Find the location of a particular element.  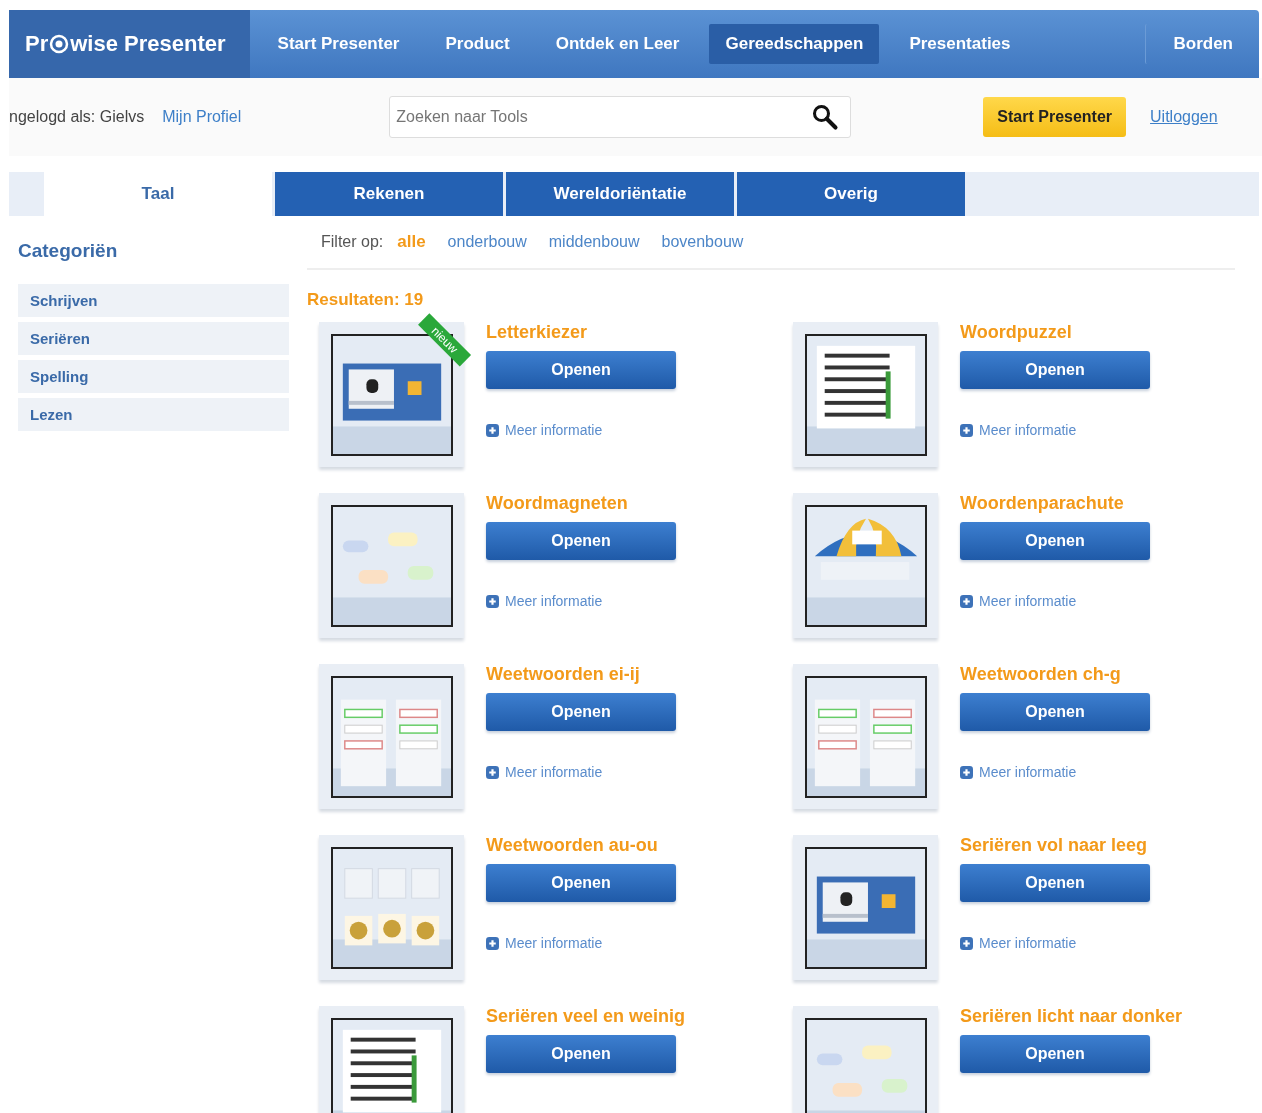

sidebar-item: Spelling is located at coordinates (153, 376).